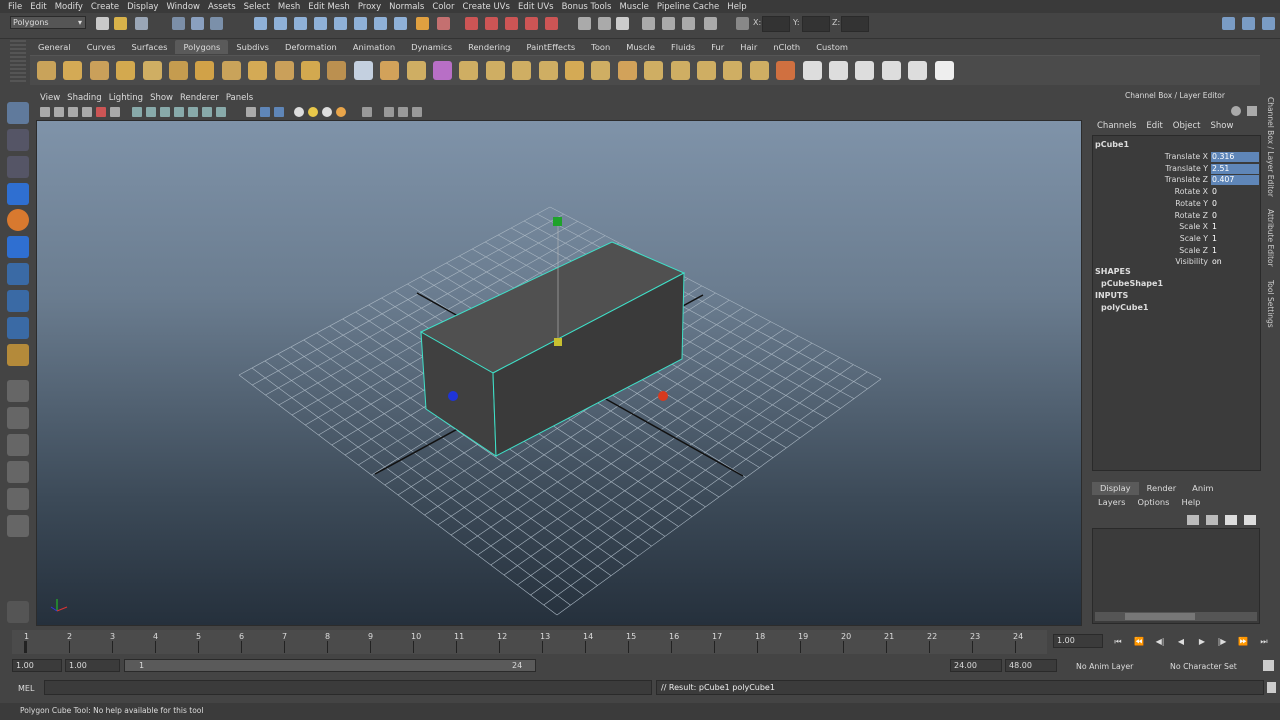  I want to click on use-default-lighting-icon, so click(299, 112).